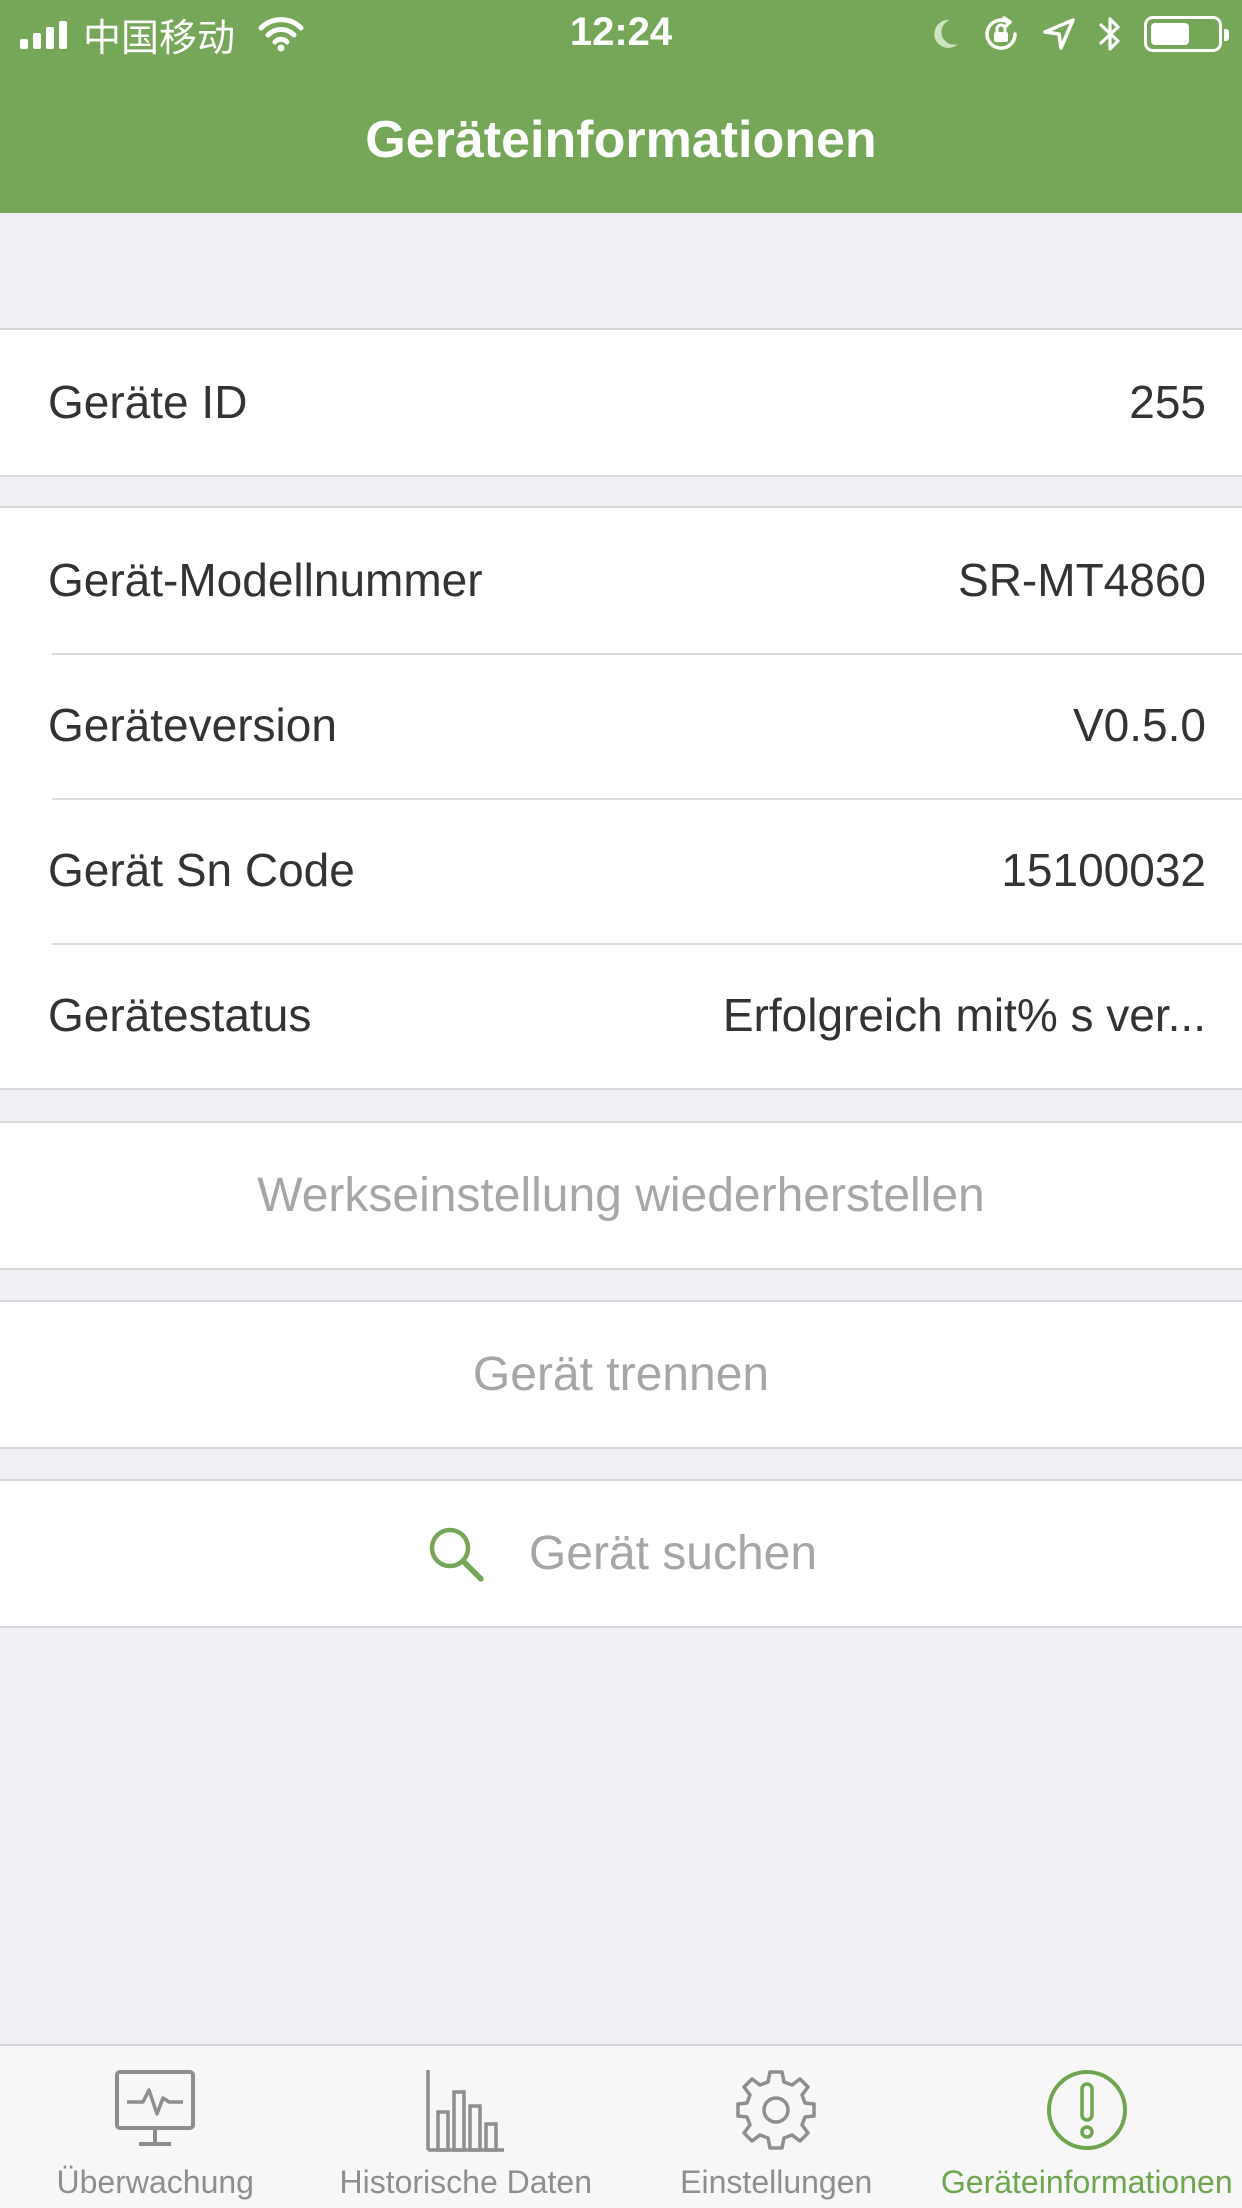  I want to click on model-number-label: Gerät-Modellnummer, so click(265, 580).